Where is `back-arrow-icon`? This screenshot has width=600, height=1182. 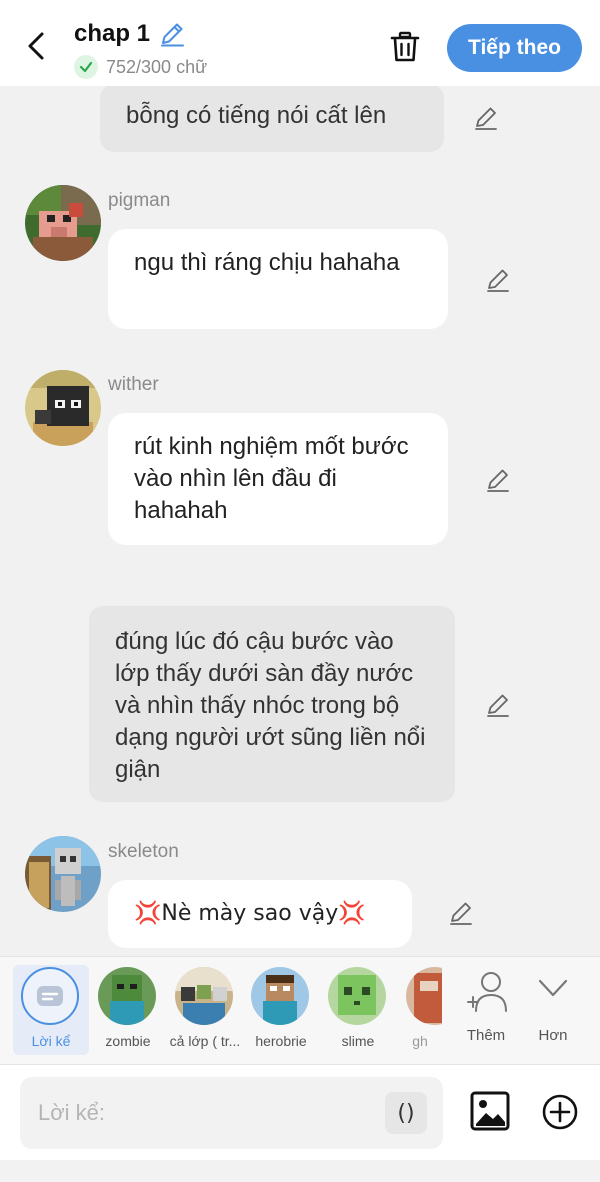 back-arrow-icon is located at coordinates (37, 46).